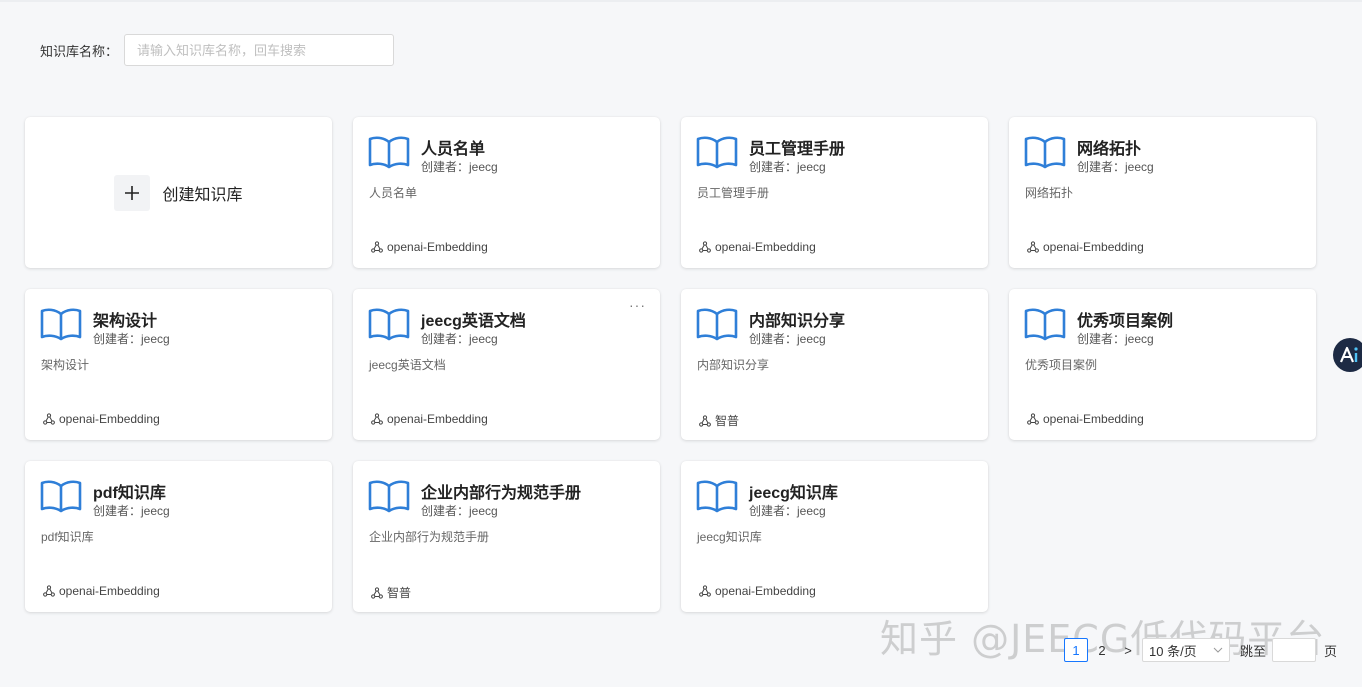 The image size is (1362, 687). I want to click on knowledge-base-card: pdf知识库 创建者：jeecg pdf知识库 openai-Embedding, so click(178, 536).